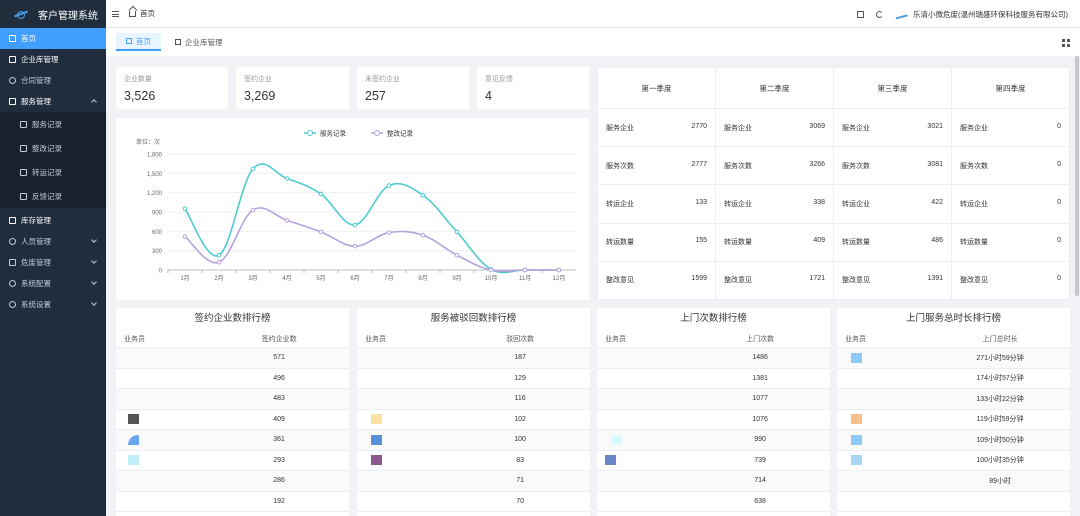 The height and width of the screenshot is (516, 1080). I want to click on breadcrumb-home: 首页, so click(147, 13).